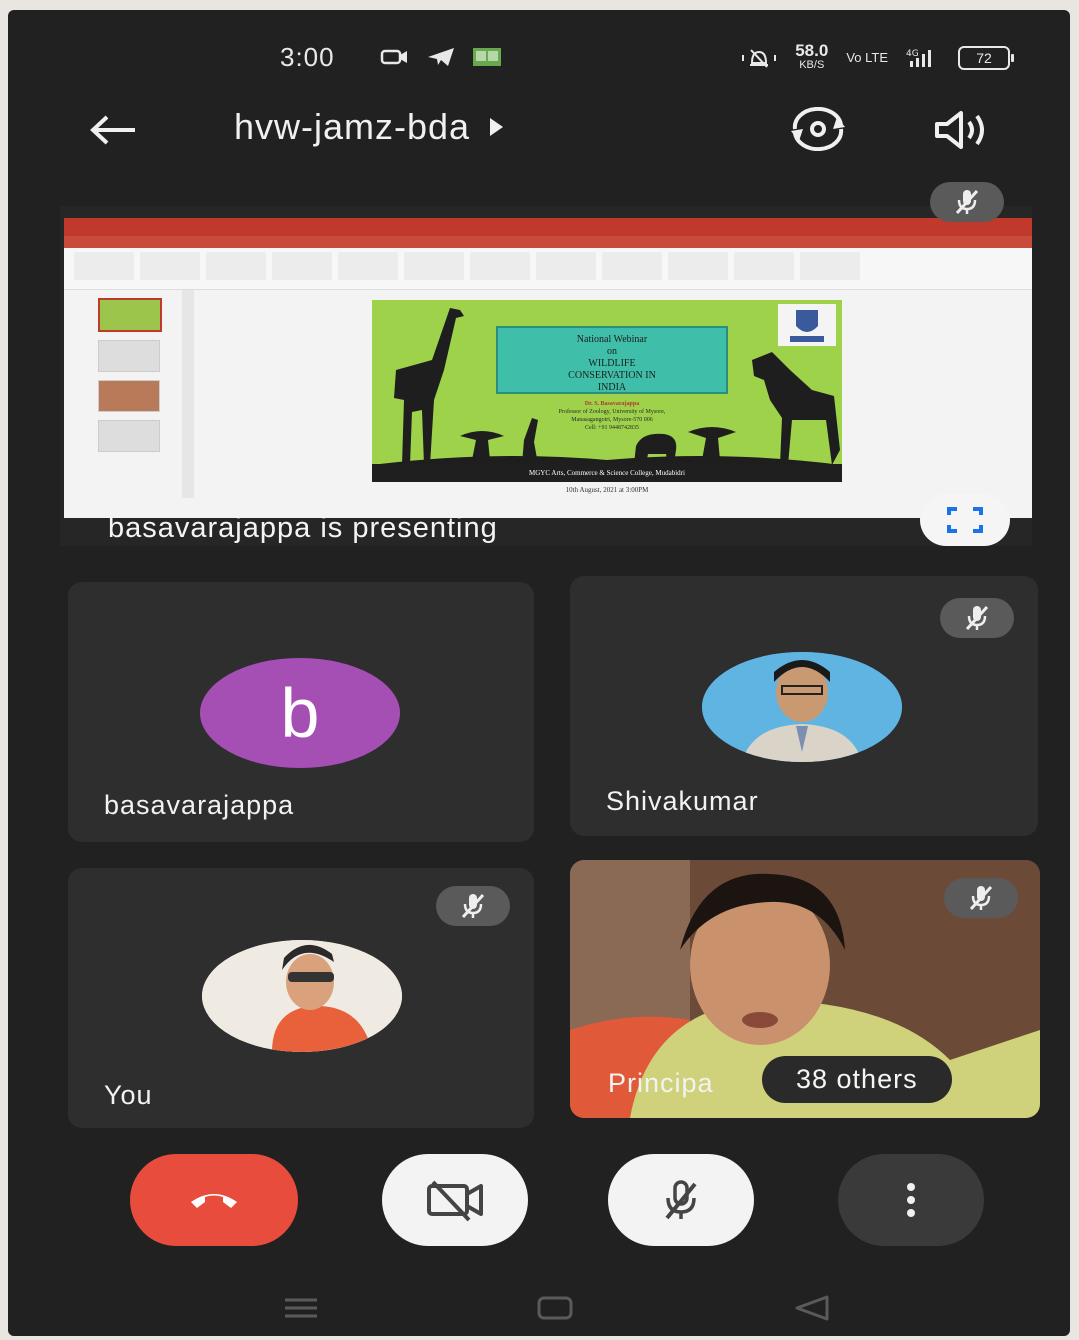 The image size is (1079, 1340). Describe the element at coordinates (555, 1308) in the screenshot. I see `home-nav-icon` at that location.